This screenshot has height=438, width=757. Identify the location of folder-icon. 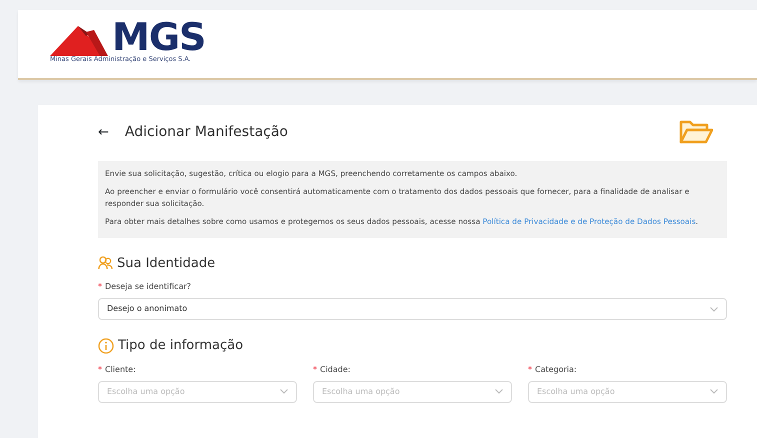
(696, 132).